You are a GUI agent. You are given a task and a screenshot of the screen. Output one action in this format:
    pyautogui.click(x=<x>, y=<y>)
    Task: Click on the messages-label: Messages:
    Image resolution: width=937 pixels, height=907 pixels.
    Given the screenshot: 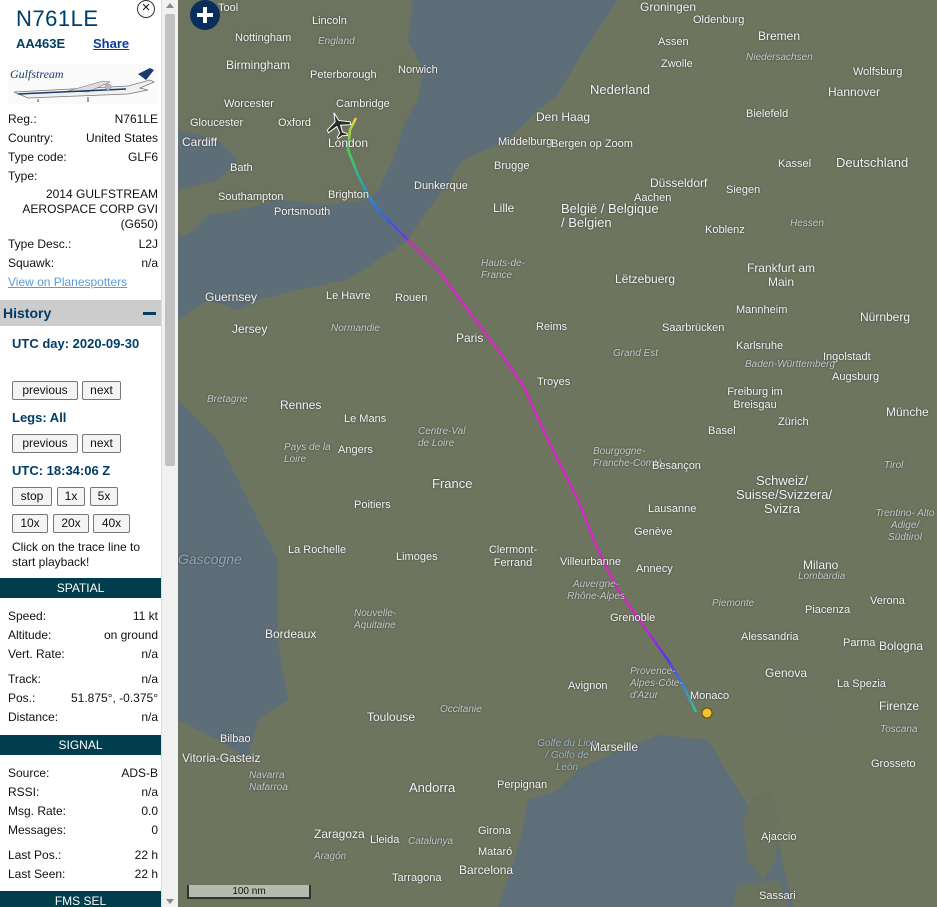 What is the action you would take?
    pyautogui.click(x=37, y=830)
    